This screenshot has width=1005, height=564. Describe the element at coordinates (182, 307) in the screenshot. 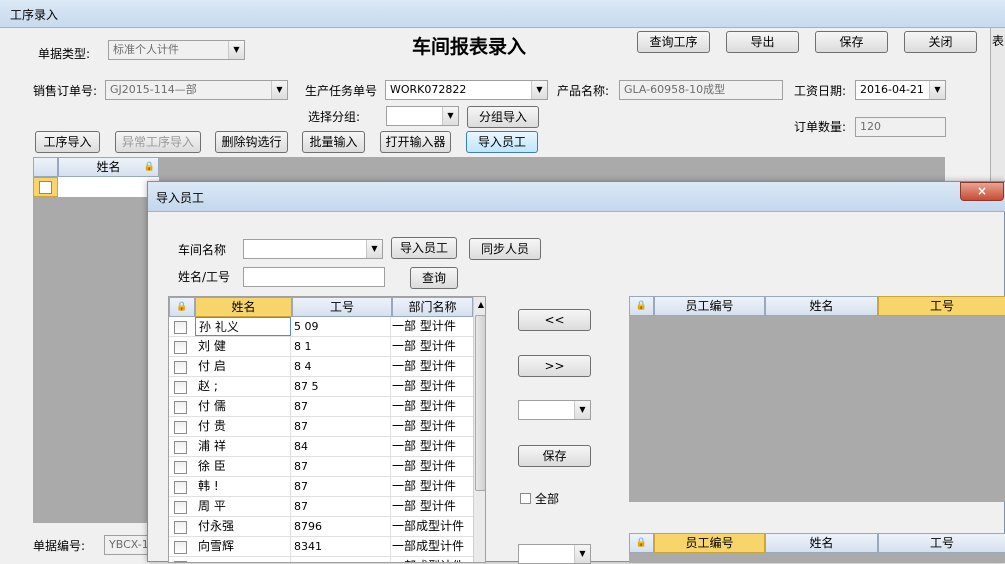

I see `grid-corner: 🔒` at that location.